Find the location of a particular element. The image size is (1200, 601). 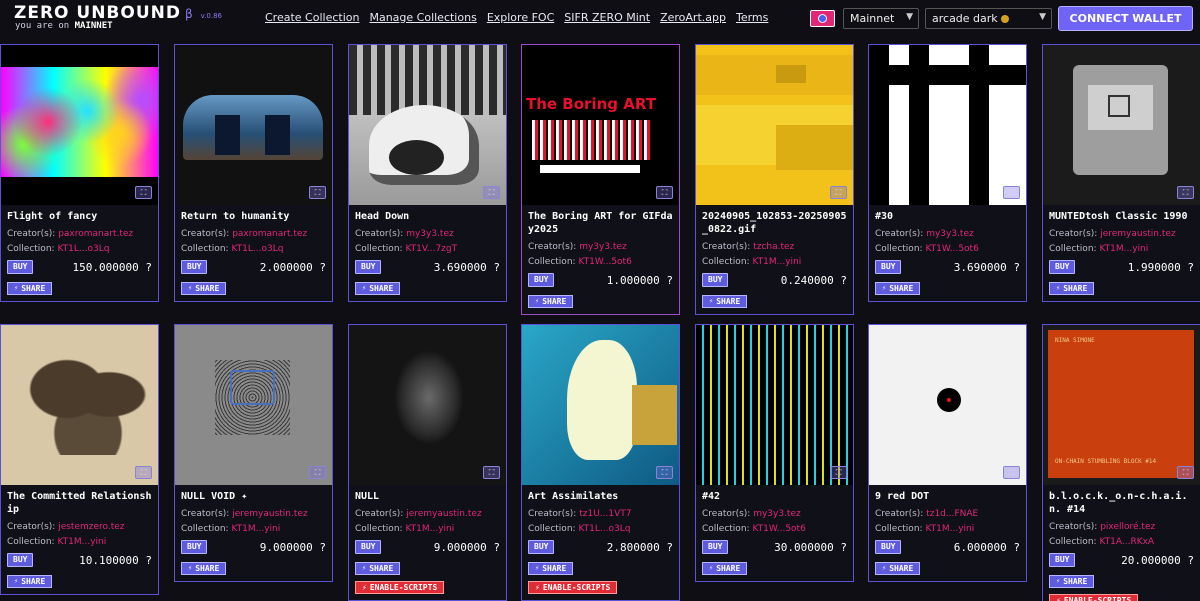

token-artwork is located at coordinates (253, 405).